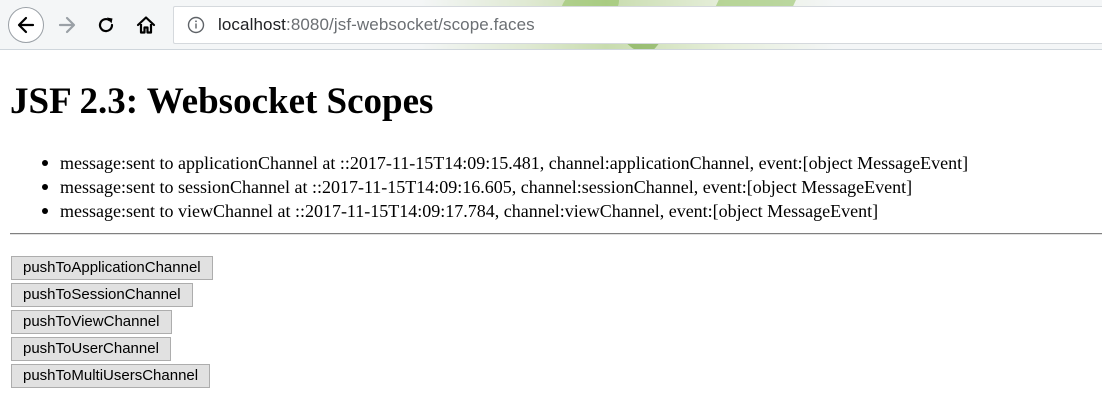  Describe the element at coordinates (111, 376) in the screenshot. I see `push-to-multi-users-channel-button: pushToMultiUsersChannel` at that location.